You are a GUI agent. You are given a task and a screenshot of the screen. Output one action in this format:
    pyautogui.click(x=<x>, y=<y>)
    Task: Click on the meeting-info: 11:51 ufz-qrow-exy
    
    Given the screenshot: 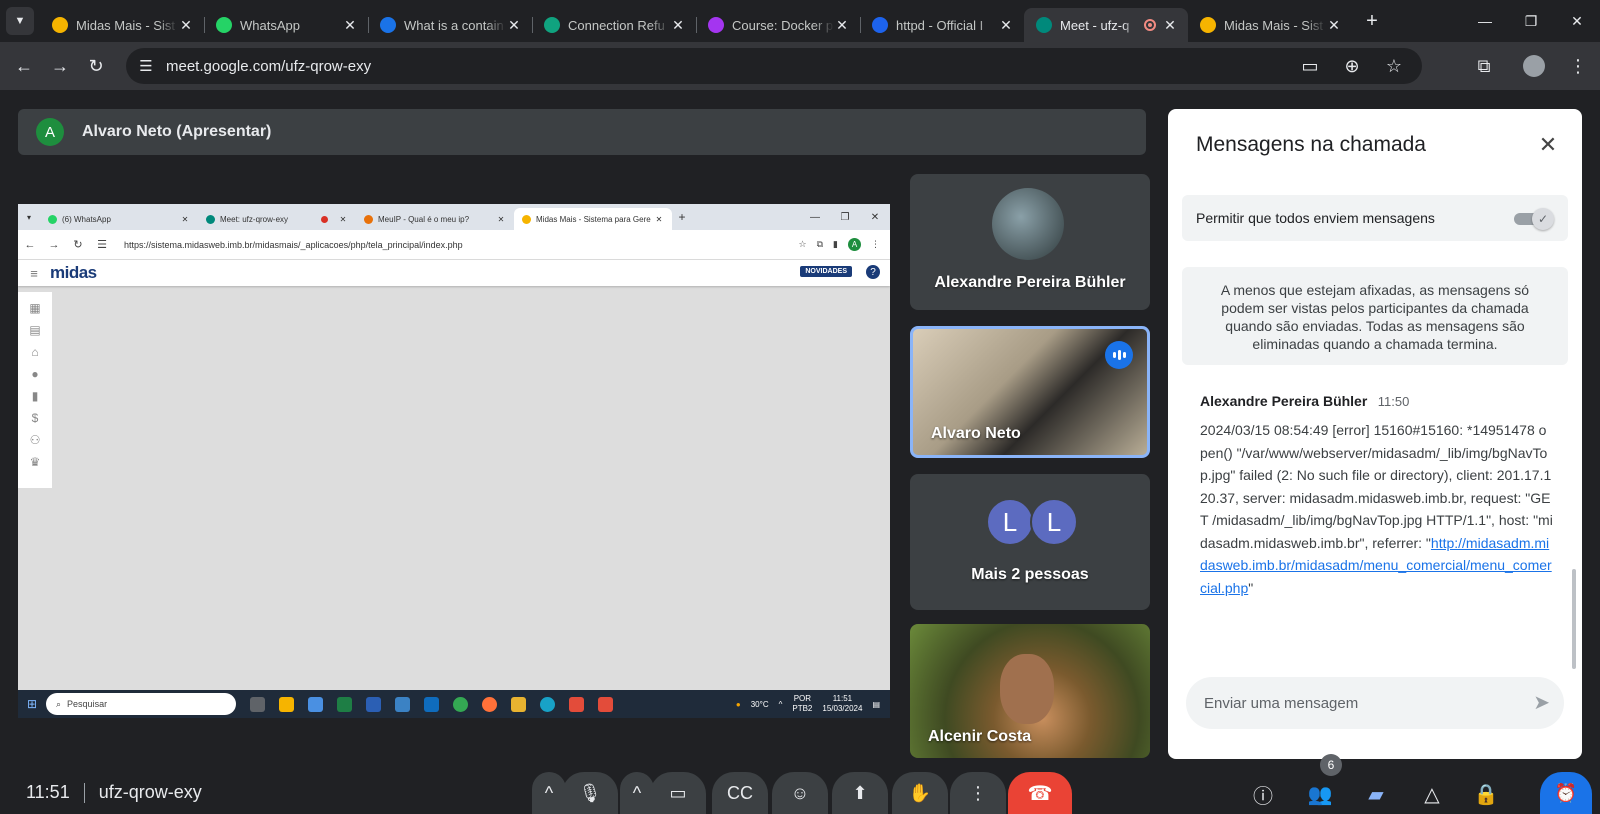 What is the action you would take?
    pyautogui.click(x=114, y=792)
    